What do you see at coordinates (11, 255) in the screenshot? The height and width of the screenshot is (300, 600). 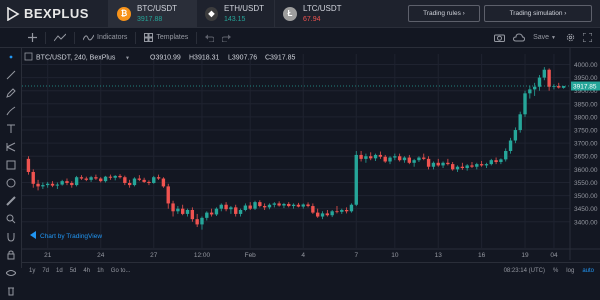 I see `tool-lock` at bounding box center [11, 255].